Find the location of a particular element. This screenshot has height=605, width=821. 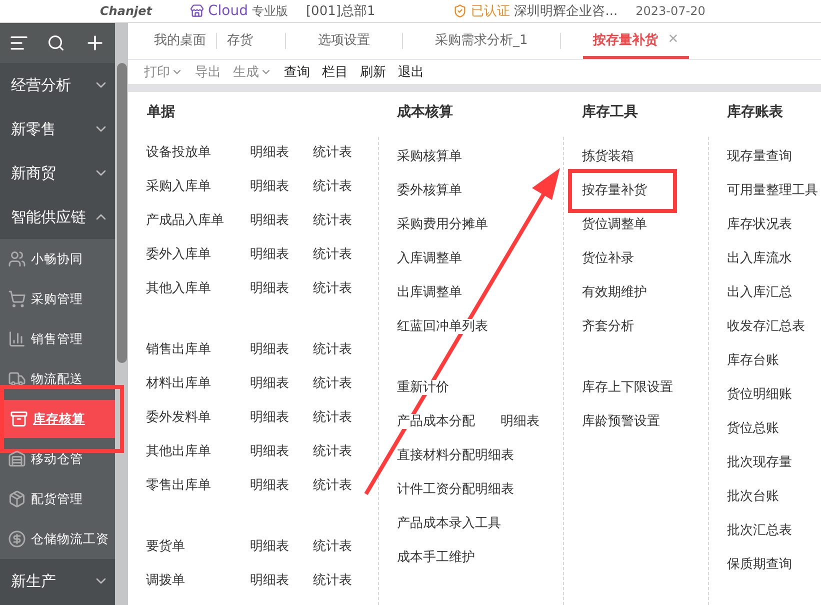

sidebar-item: 移动仓管 is located at coordinates (57, 459).